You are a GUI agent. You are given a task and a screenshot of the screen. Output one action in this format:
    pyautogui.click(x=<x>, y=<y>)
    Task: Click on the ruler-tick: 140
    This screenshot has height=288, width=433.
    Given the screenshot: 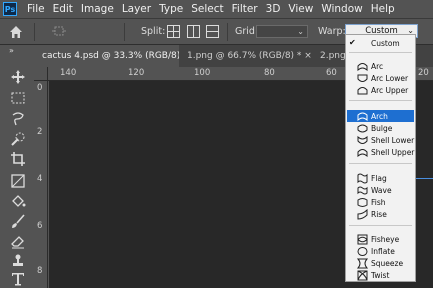 What is the action you would take?
    pyautogui.click(x=68, y=73)
    